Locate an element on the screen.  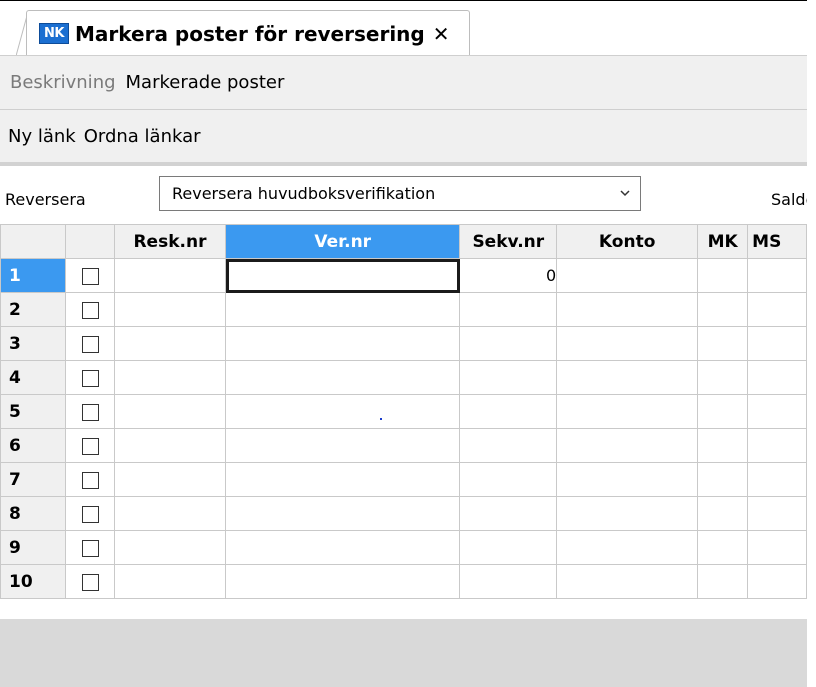
cell-sekv-nr: 0 is located at coordinates (508, 275).